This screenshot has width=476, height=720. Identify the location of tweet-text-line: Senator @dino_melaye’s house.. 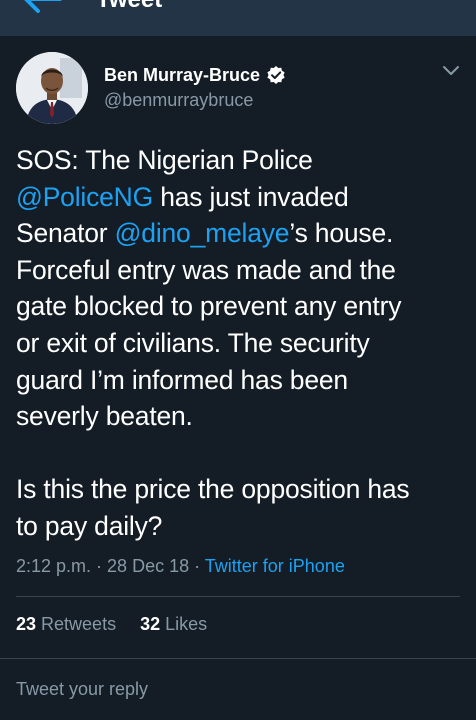
(239, 233).